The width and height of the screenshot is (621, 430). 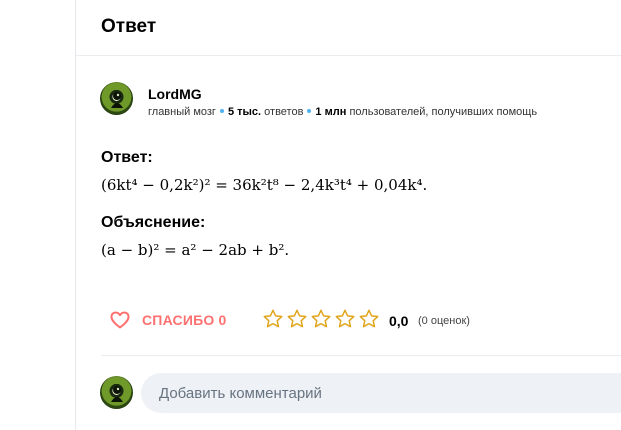 What do you see at coordinates (444, 321) in the screenshot?
I see `rating-count: (0 оценок)` at bounding box center [444, 321].